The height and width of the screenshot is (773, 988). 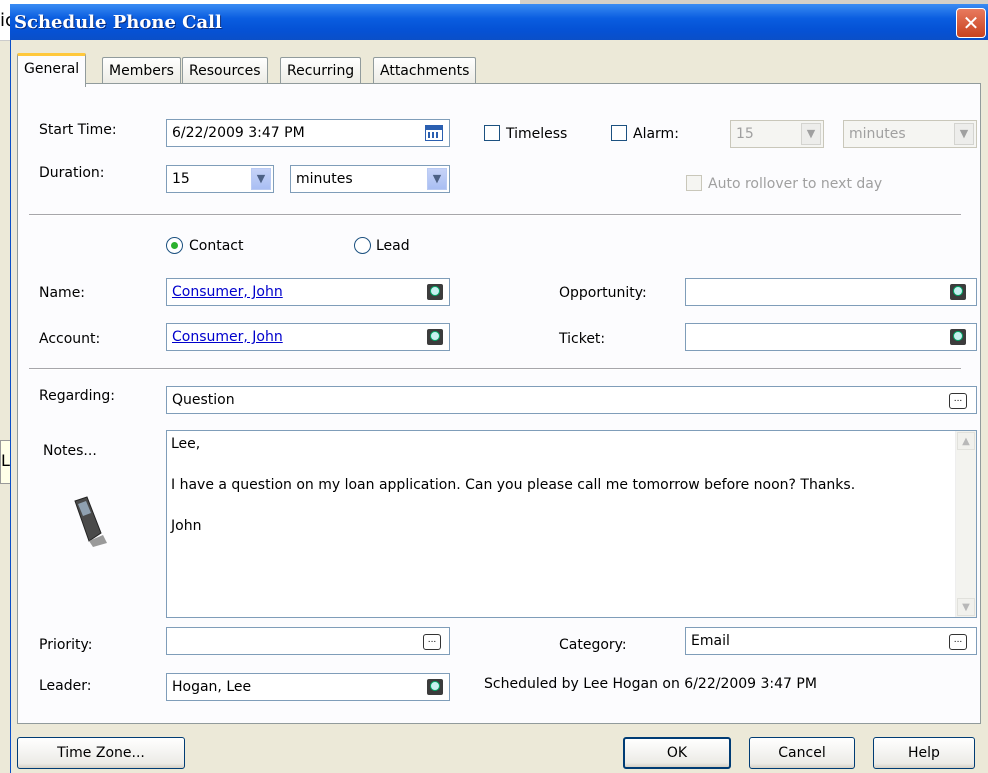 What do you see at coordinates (965, 524) in the screenshot?
I see `notes-scrollbar: ▲ ▼` at bounding box center [965, 524].